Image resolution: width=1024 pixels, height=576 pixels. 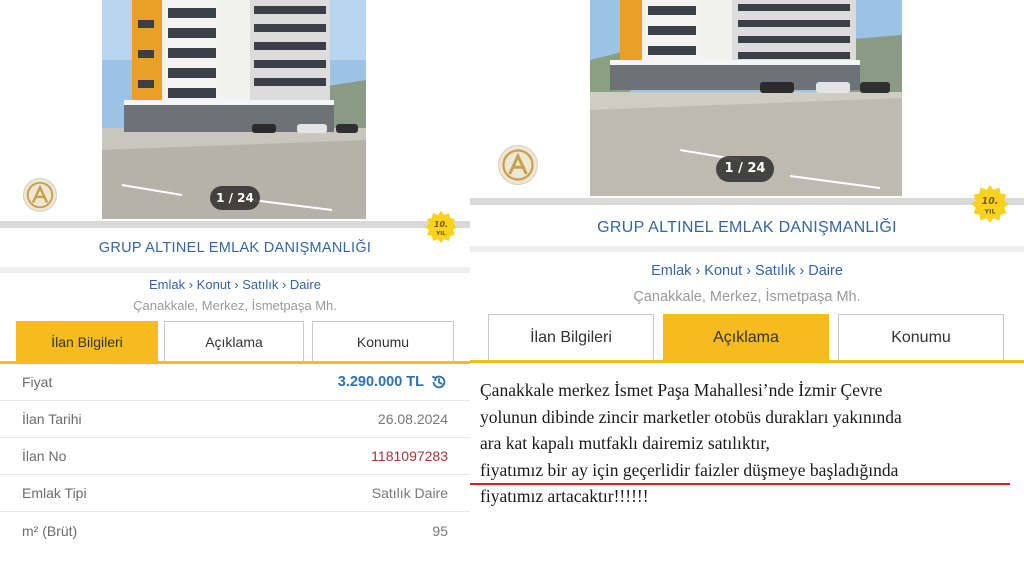 What do you see at coordinates (412, 419) in the screenshot?
I see `listing-date-value: 26.08.2024` at bounding box center [412, 419].